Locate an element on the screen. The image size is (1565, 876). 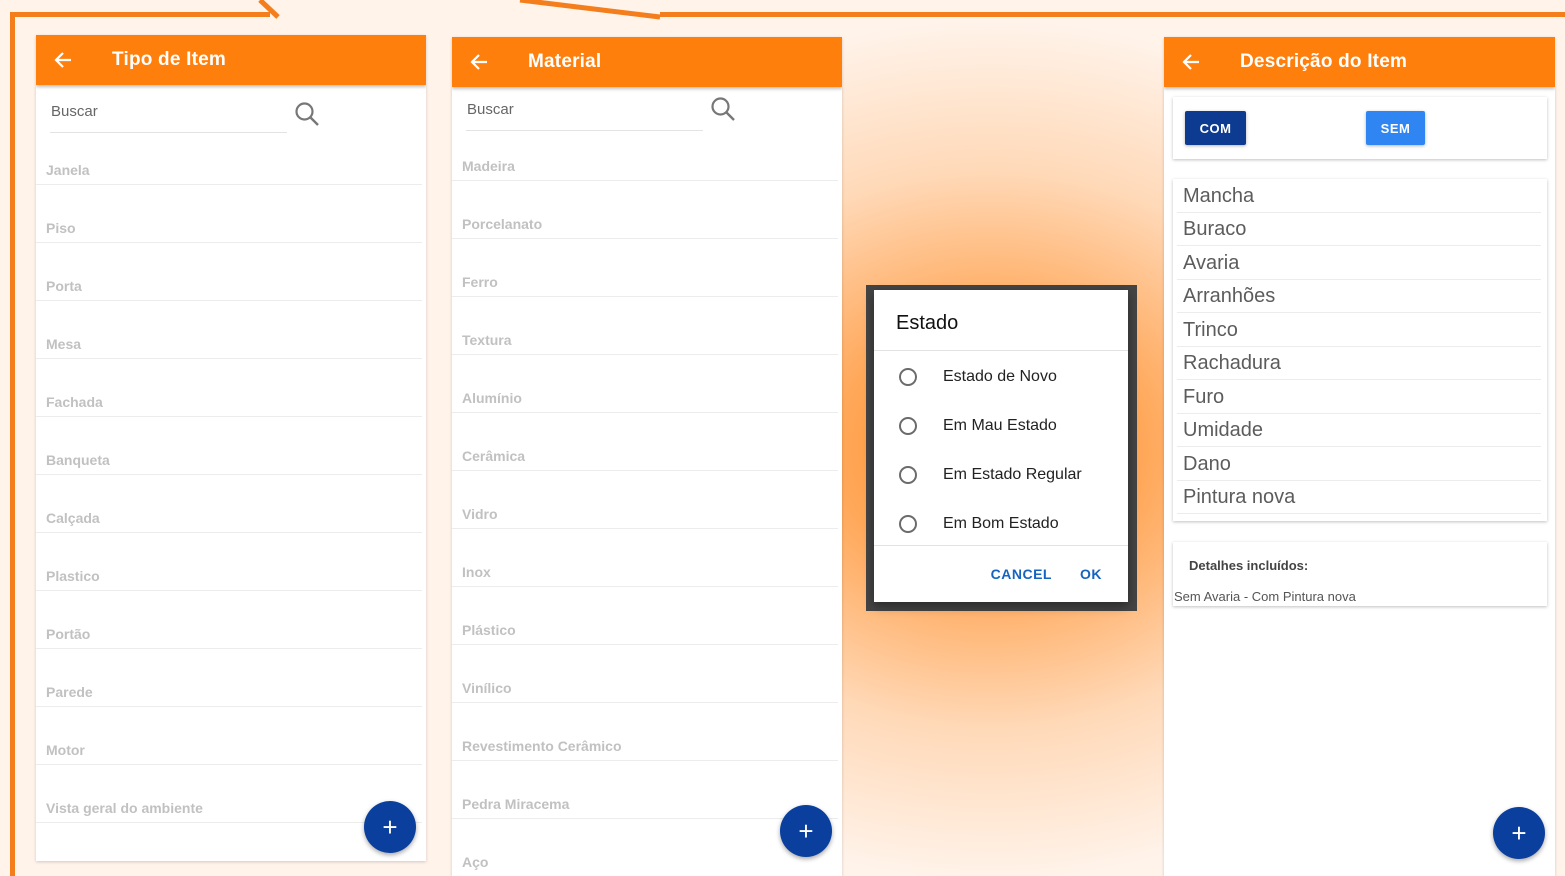
list-item: Dano is located at coordinates (1359, 464).